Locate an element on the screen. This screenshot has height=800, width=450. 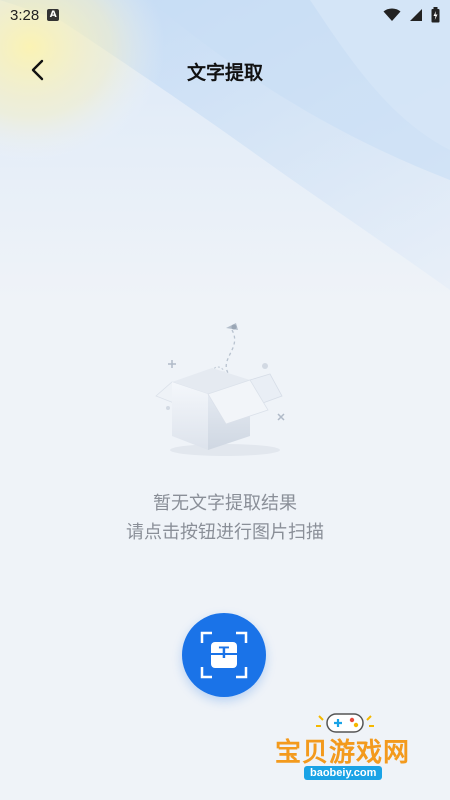
empty-hint: 请点击按钮进行图片扫描 is located at coordinates (225, 532).